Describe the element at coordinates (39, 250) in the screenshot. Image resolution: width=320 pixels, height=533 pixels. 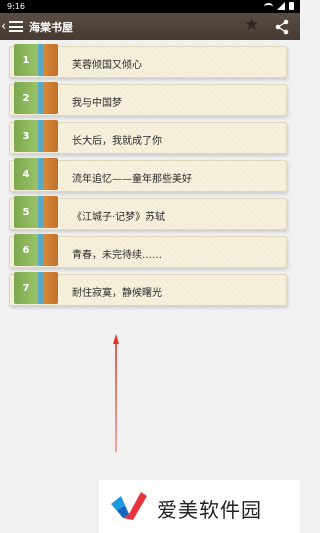
I see `book-bookmark: 6` at that location.